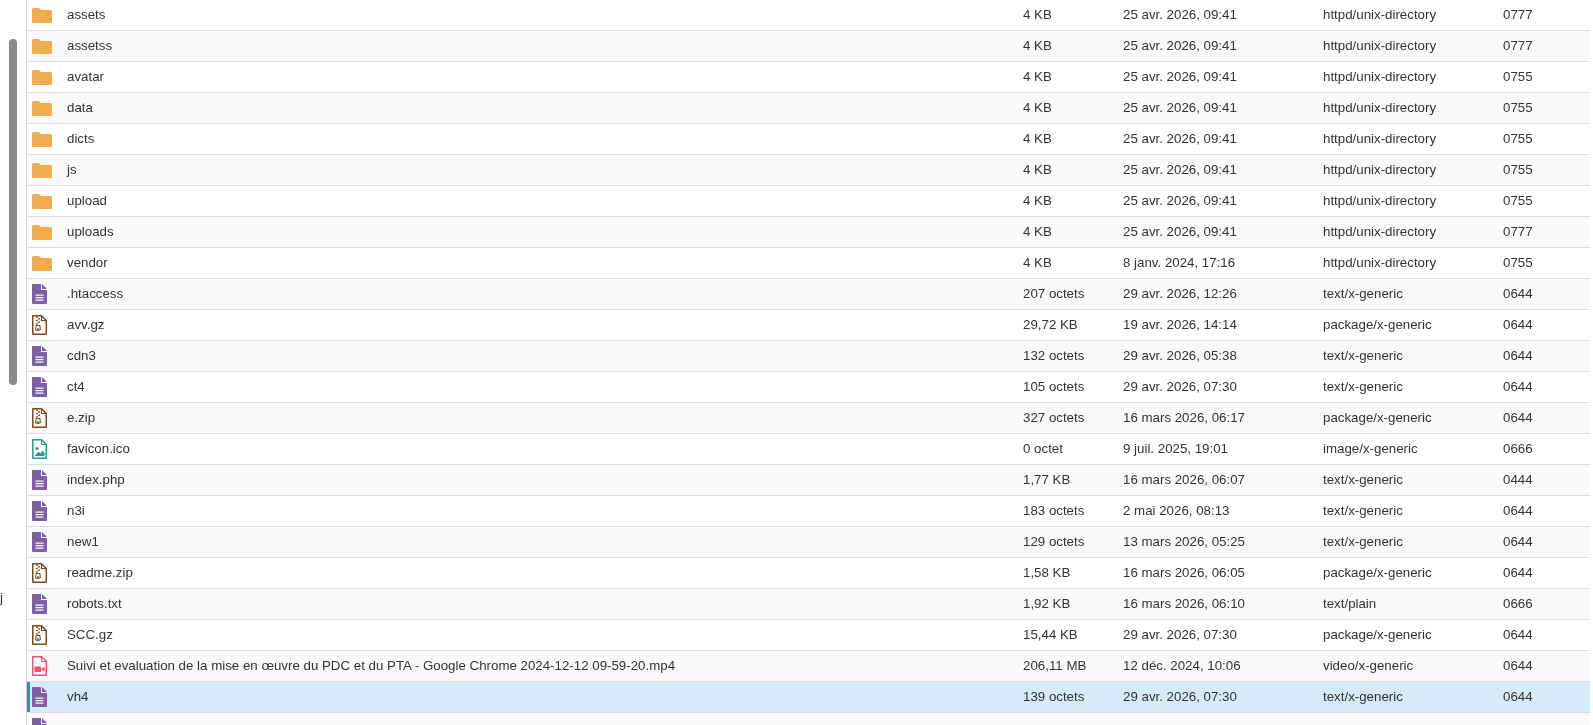 This screenshot has height=725, width=1593. What do you see at coordinates (1518, 448) in the screenshot?
I see `permissions: 0666` at bounding box center [1518, 448].